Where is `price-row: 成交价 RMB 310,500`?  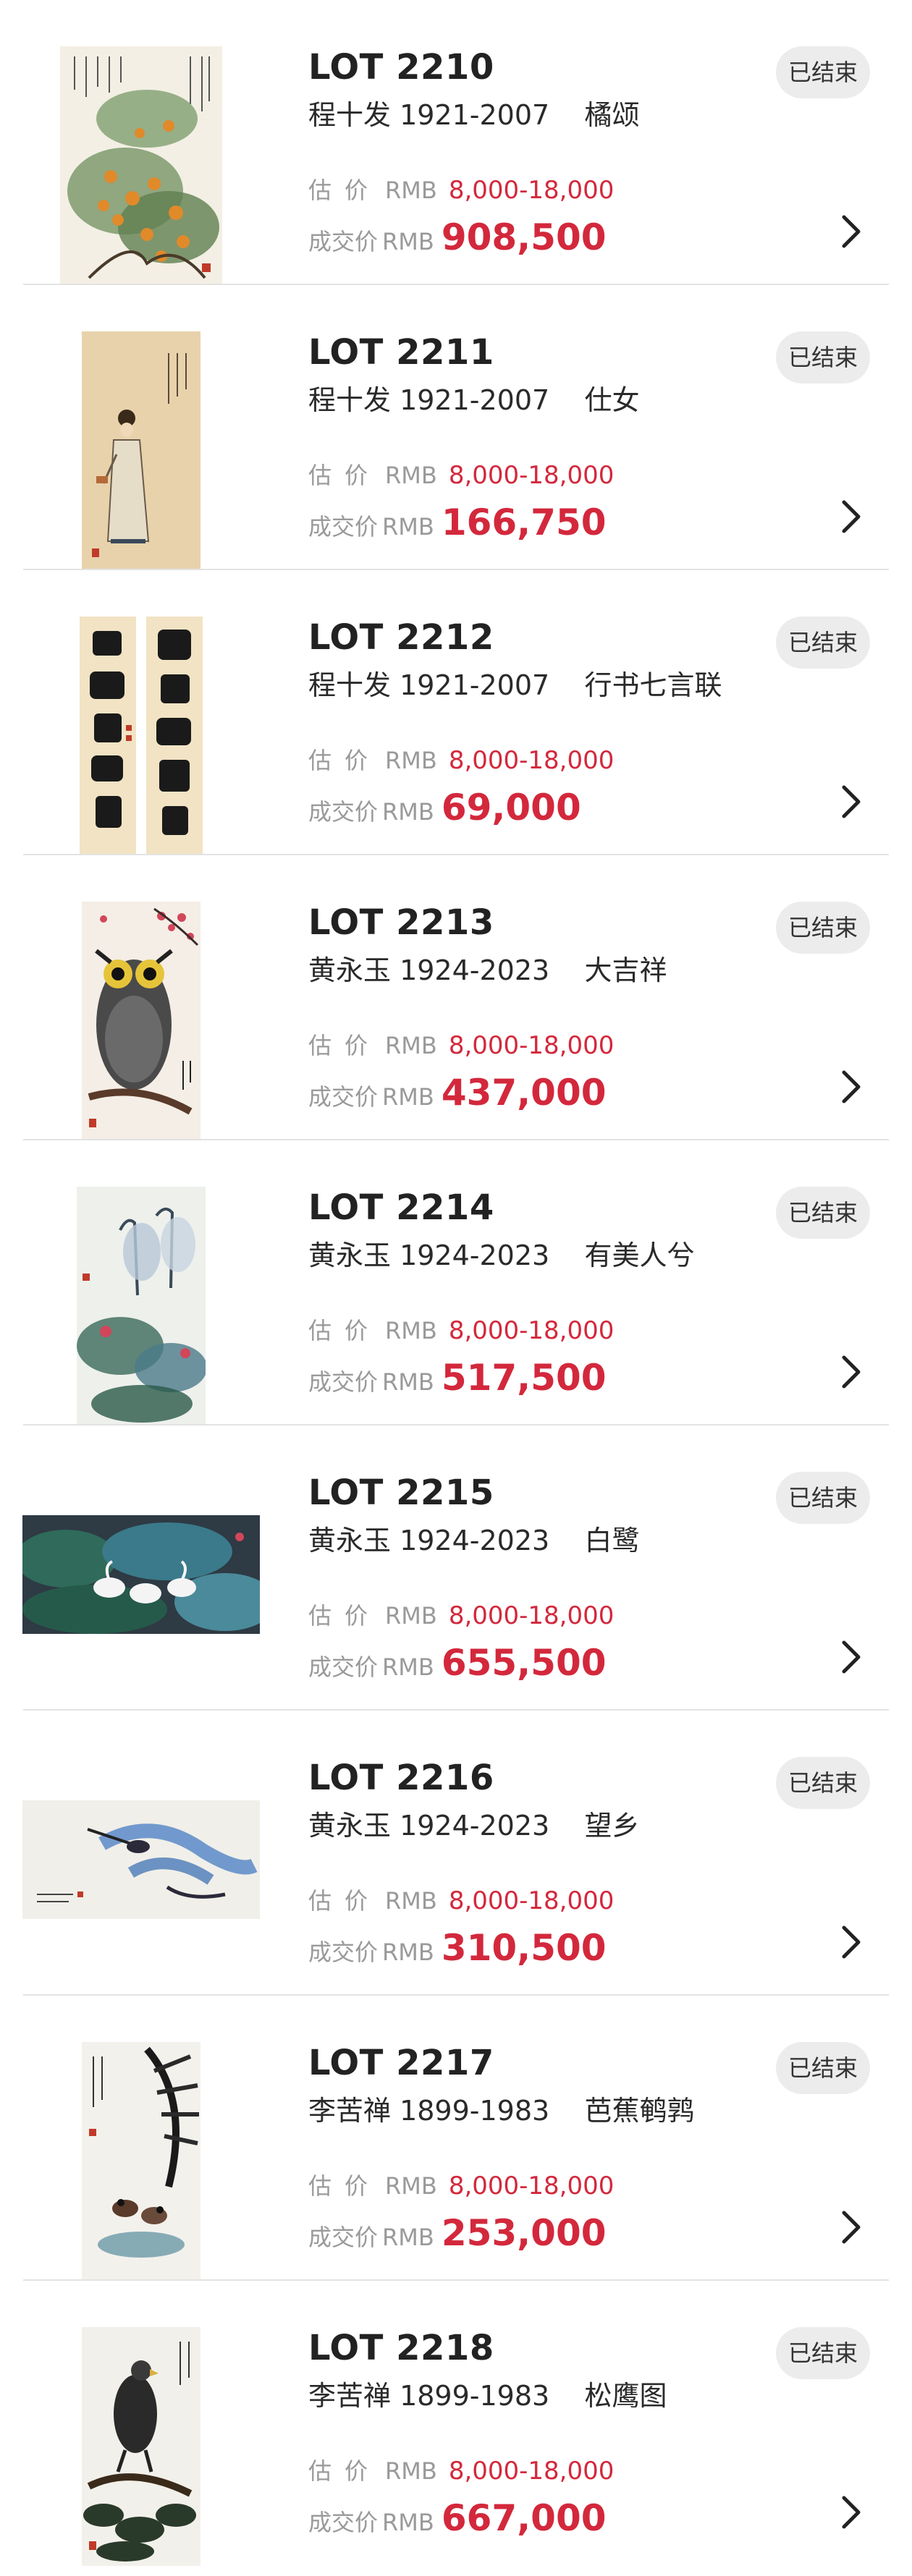
price-row: 成交价 RMB 310,500 is located at coordinates (457, 1952).